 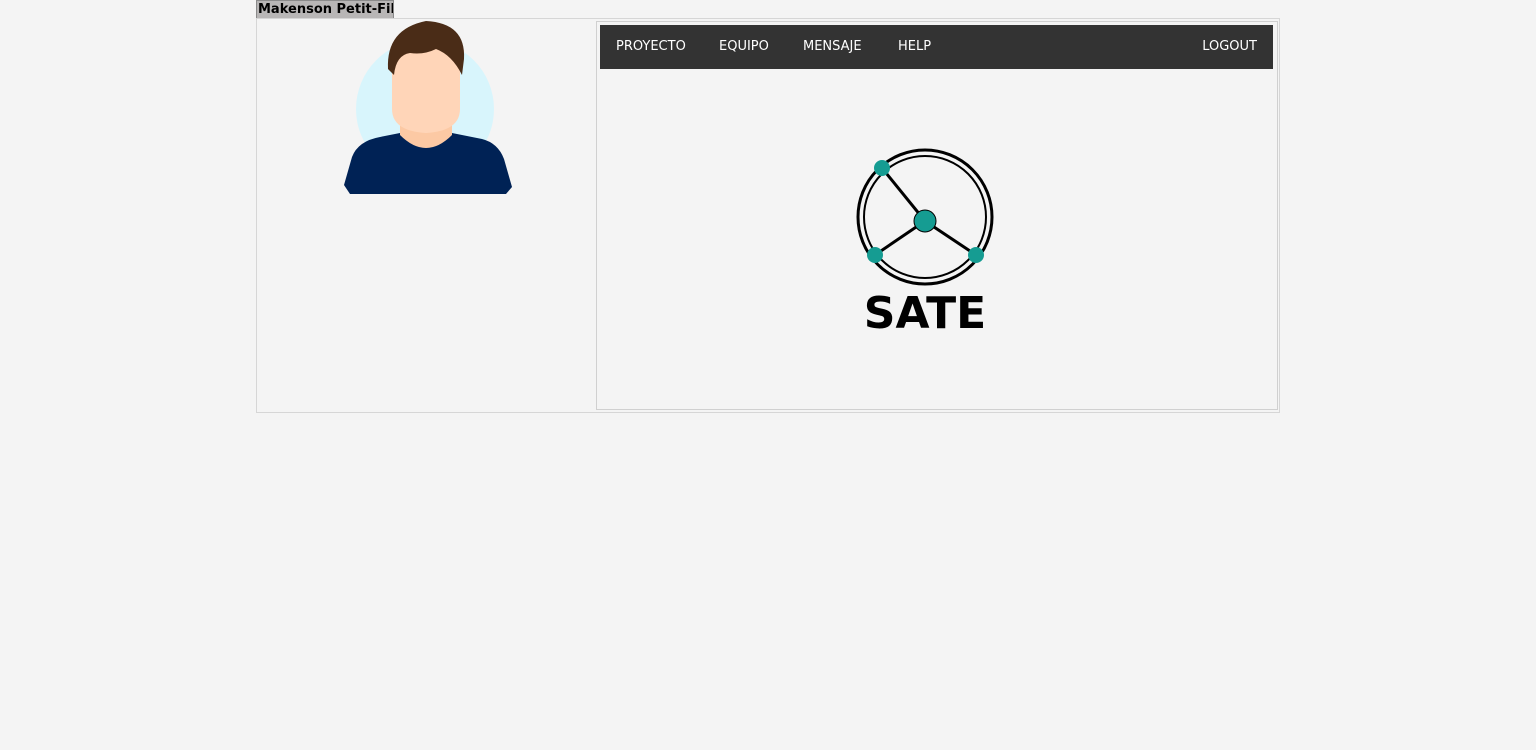 What do you see at coordinates (936, 47) in the screenshot?
I see `top-navbar: PROYECTO EQUIPO MENSAJE HELP LOGOUT` at bounding box center [936, 47].